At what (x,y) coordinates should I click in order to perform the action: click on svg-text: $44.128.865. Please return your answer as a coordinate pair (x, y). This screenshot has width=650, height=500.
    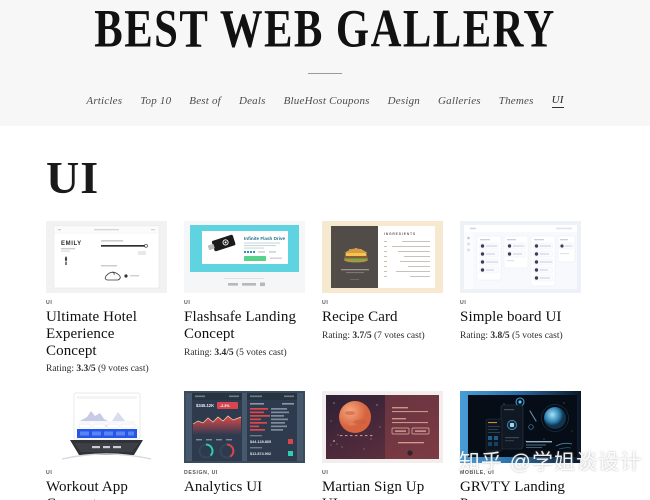
    Looking at the image, I should click on (260, 442).